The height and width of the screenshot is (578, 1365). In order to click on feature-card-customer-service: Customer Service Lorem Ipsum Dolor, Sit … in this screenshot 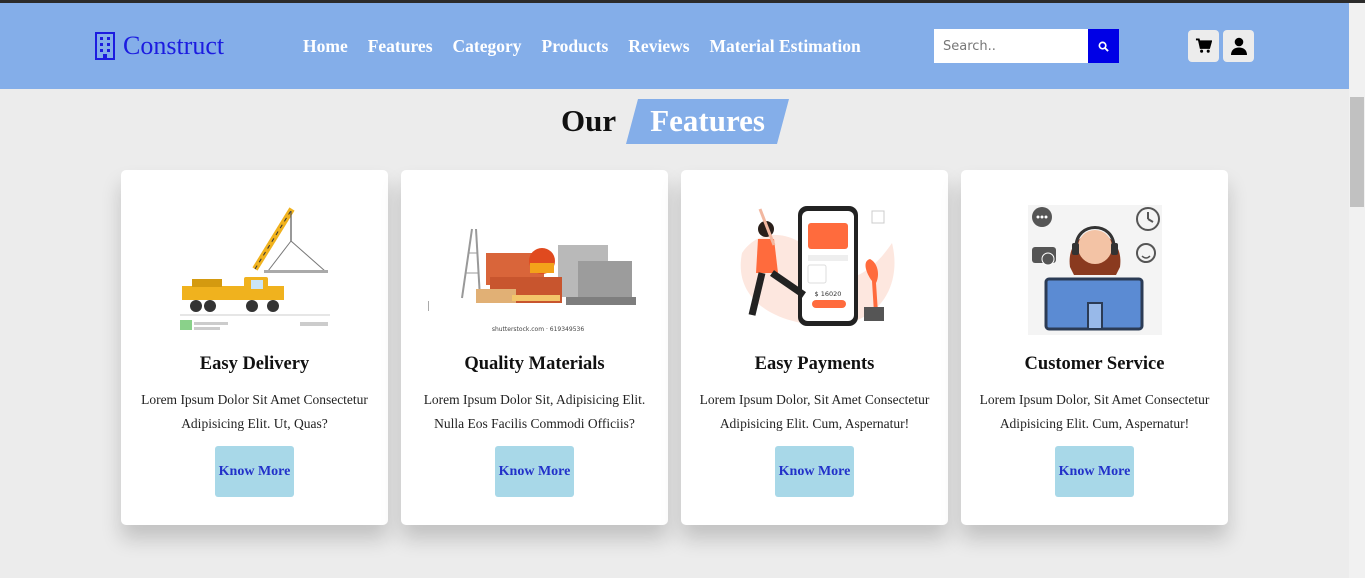, I will do `click(1094, 347)`.